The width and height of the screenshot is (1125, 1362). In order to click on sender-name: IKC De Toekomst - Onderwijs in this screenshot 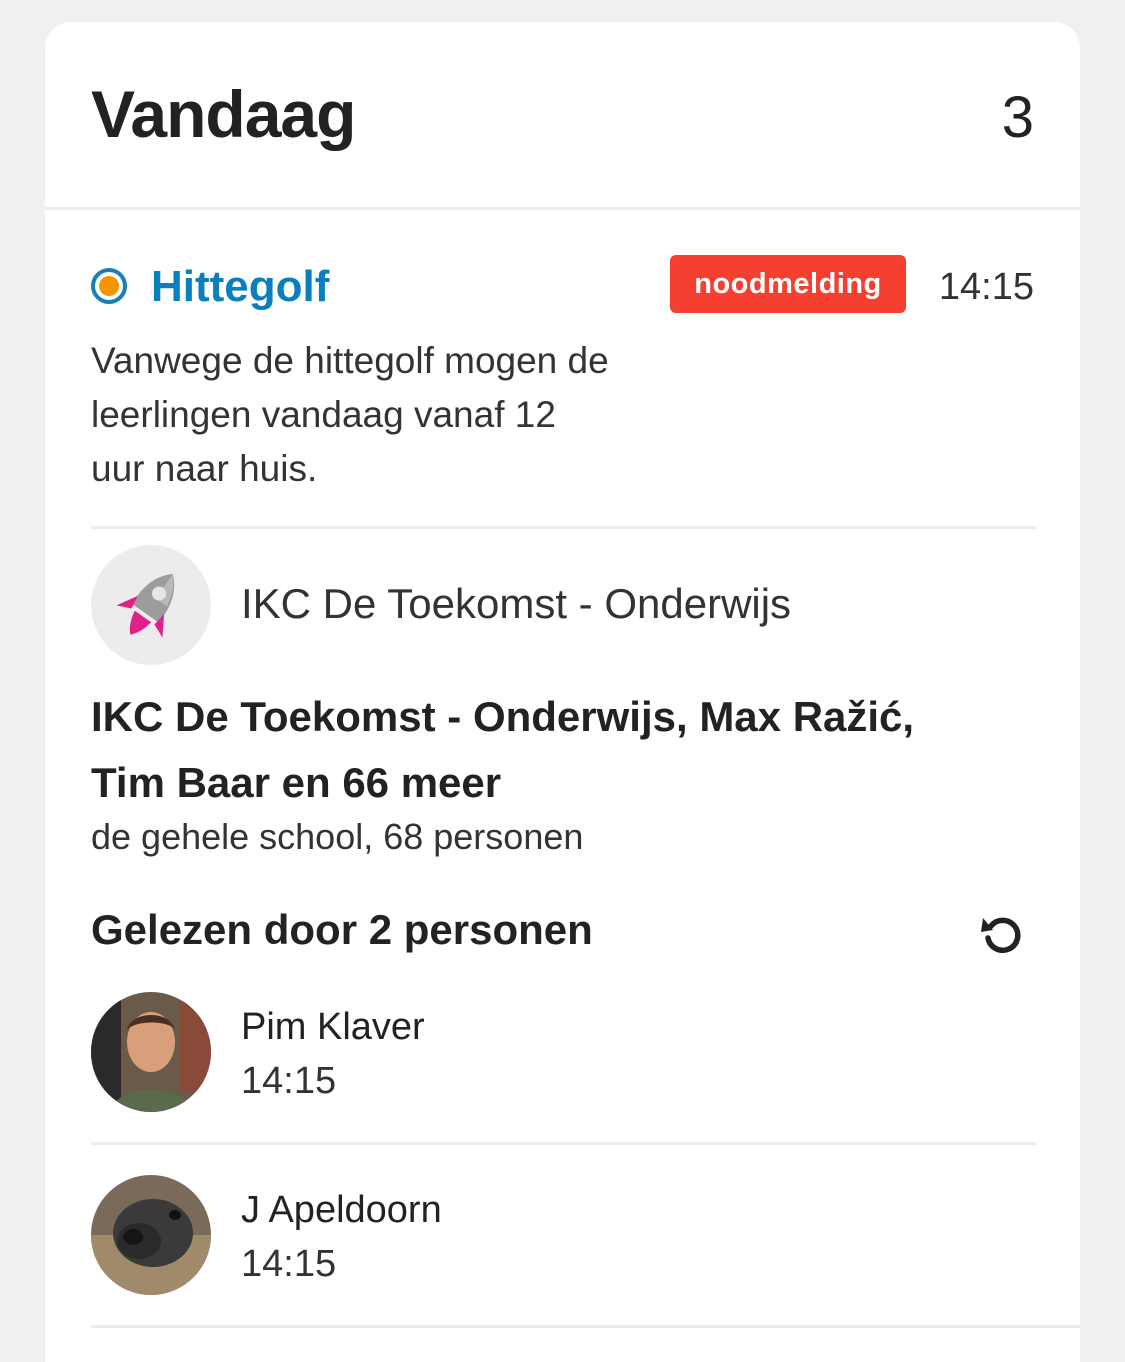, I will do `click(516, 604)`.